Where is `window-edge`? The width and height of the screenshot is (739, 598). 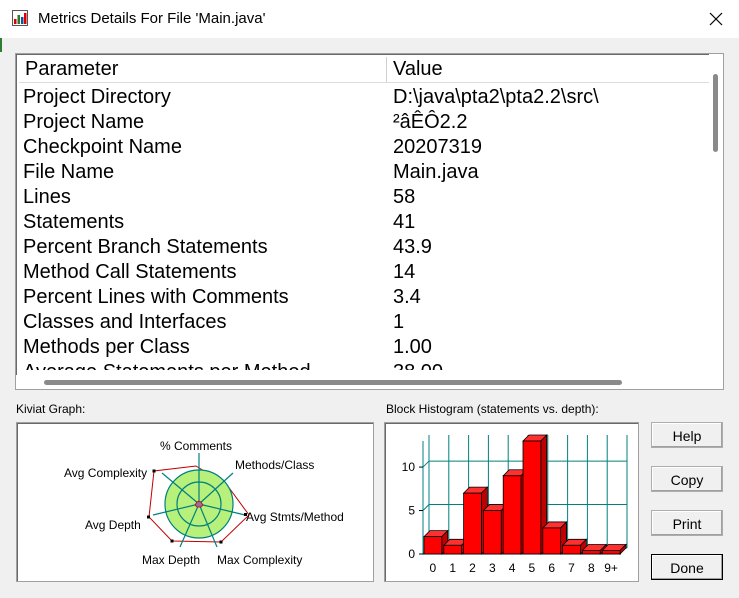 window-edge is located at coordinates (1, 45).